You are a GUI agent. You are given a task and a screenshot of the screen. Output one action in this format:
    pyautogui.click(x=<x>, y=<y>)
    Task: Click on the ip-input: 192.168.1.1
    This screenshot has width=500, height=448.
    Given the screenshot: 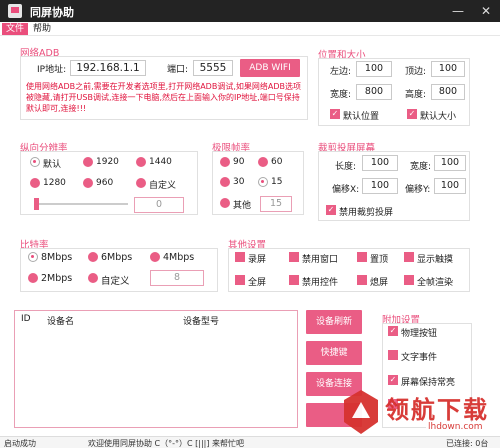 What is the action you would take?
    pyautogui.click(x=108, y=68)
    